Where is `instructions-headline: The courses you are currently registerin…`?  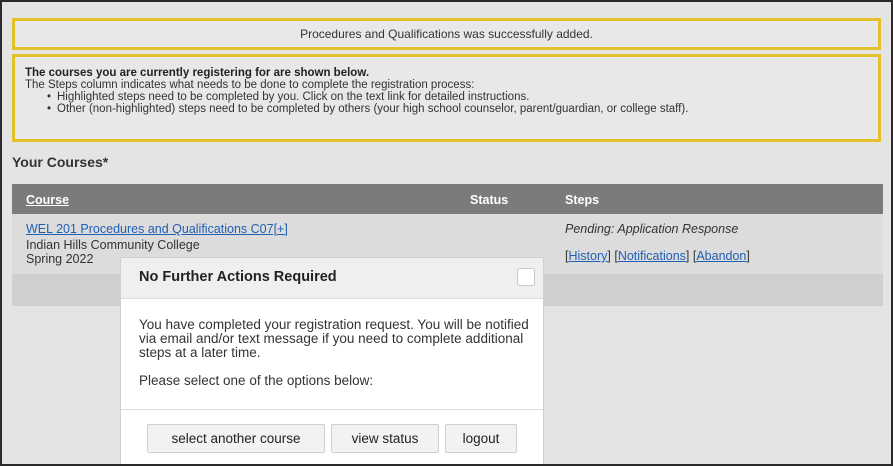 instructions-headline: The courses you are currently registerin… is located at coordinates (197, 73).